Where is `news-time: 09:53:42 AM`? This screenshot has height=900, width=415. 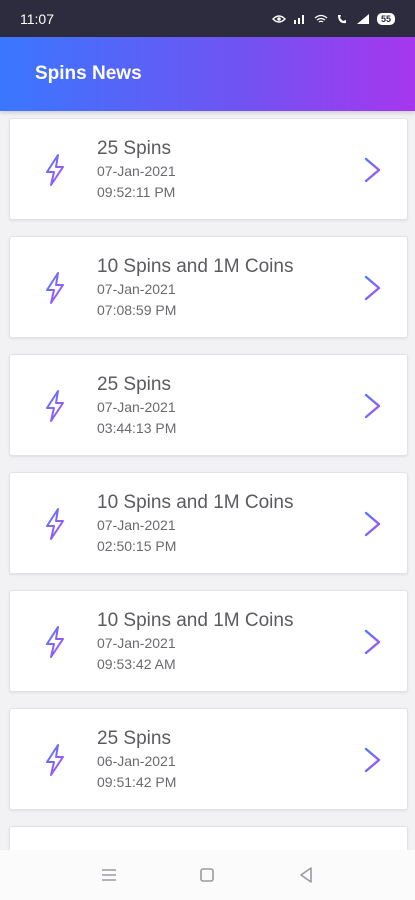
news-time: 09:53:42 AM is located at coordinates (136, 664).